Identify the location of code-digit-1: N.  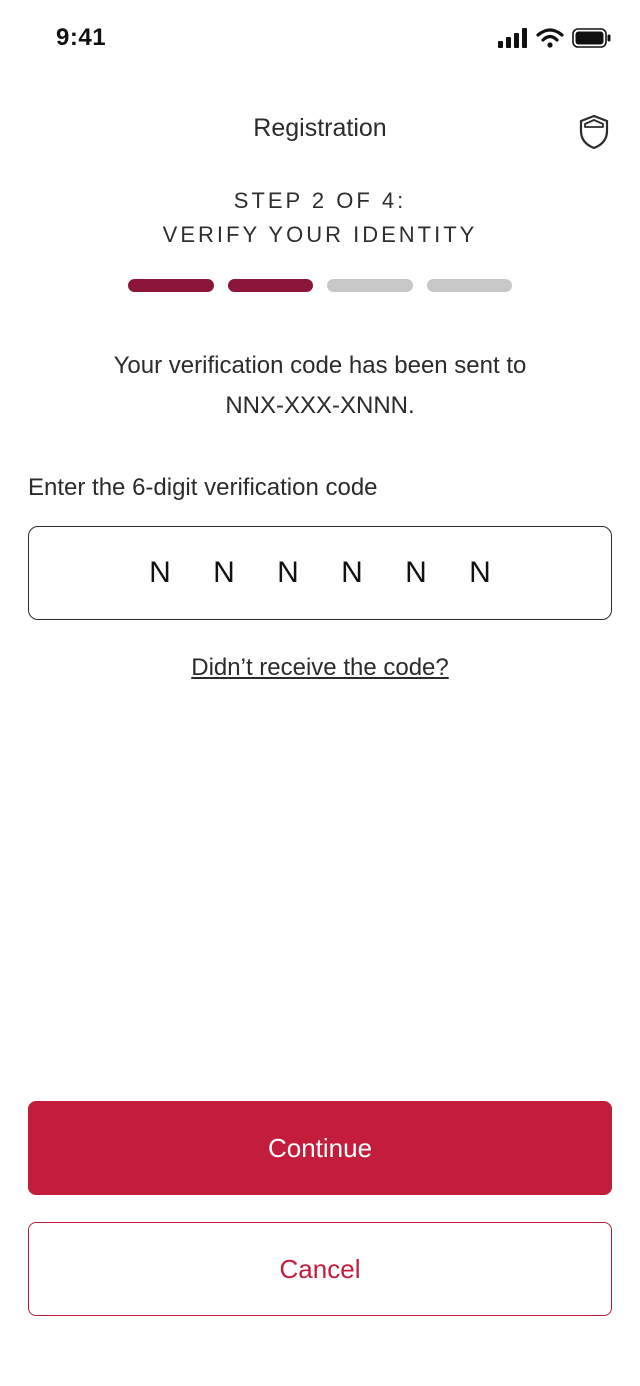
(160, 572).